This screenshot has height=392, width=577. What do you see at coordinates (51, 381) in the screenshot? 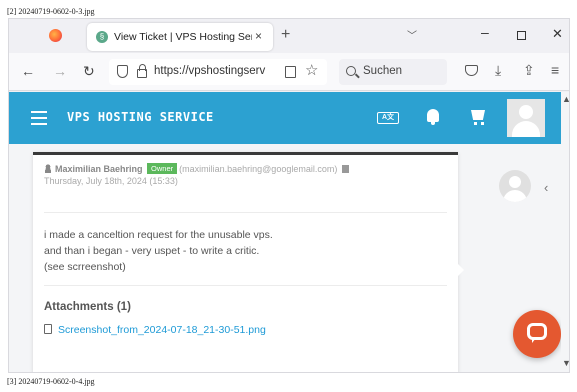
I see `document-label-bottom: [3] 20240719-0602-0-4.jpg` at bounding box center [51, 381].